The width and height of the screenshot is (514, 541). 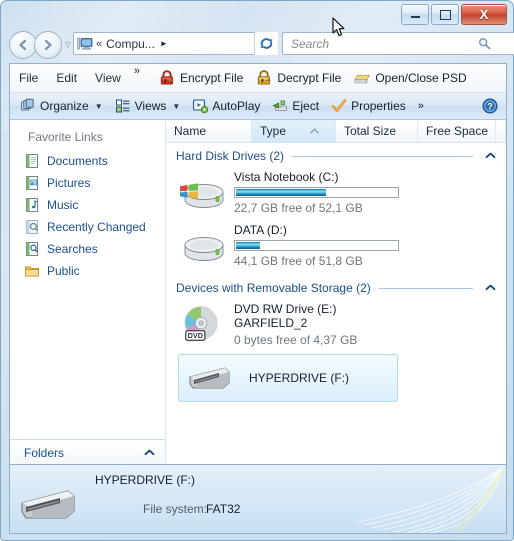 I want to click on menu-item-view: View, so click(x=108, y=78).